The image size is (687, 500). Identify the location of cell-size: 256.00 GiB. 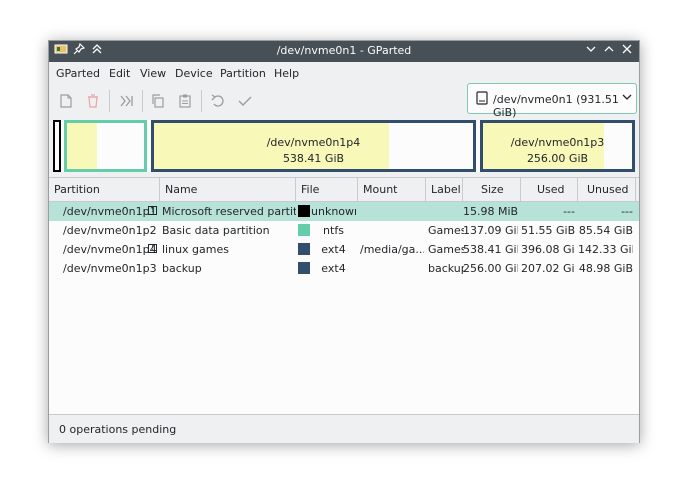
(490, 268).